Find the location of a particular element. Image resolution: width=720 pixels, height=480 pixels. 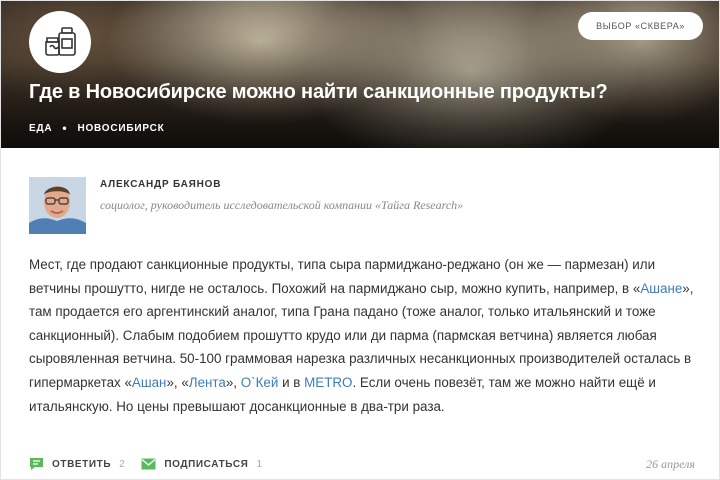

subscribe-button: ПОДПИСАТЬСЯ 1 is located at coordinates (201, 464).